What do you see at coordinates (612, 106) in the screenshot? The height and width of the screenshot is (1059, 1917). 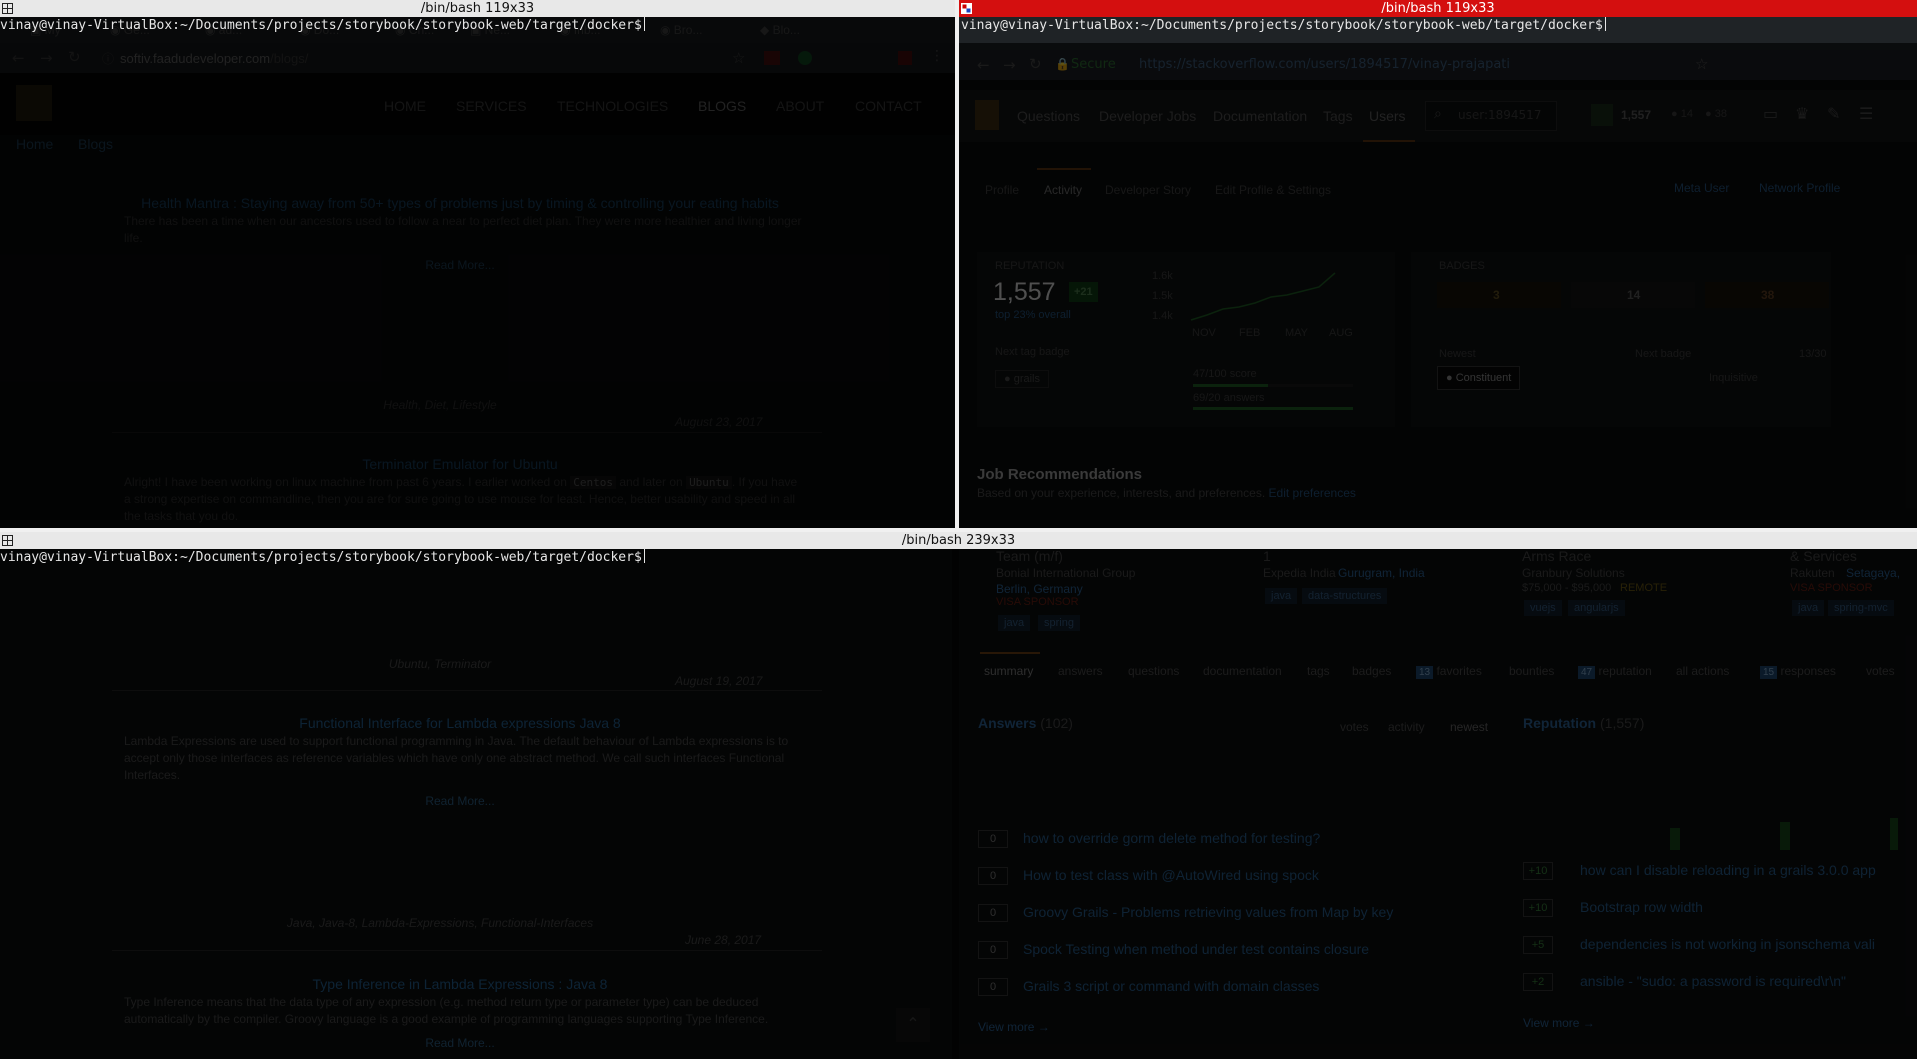 I see `nav-technologies: TECHNOLOGIES` at bounding box center [612, 106].